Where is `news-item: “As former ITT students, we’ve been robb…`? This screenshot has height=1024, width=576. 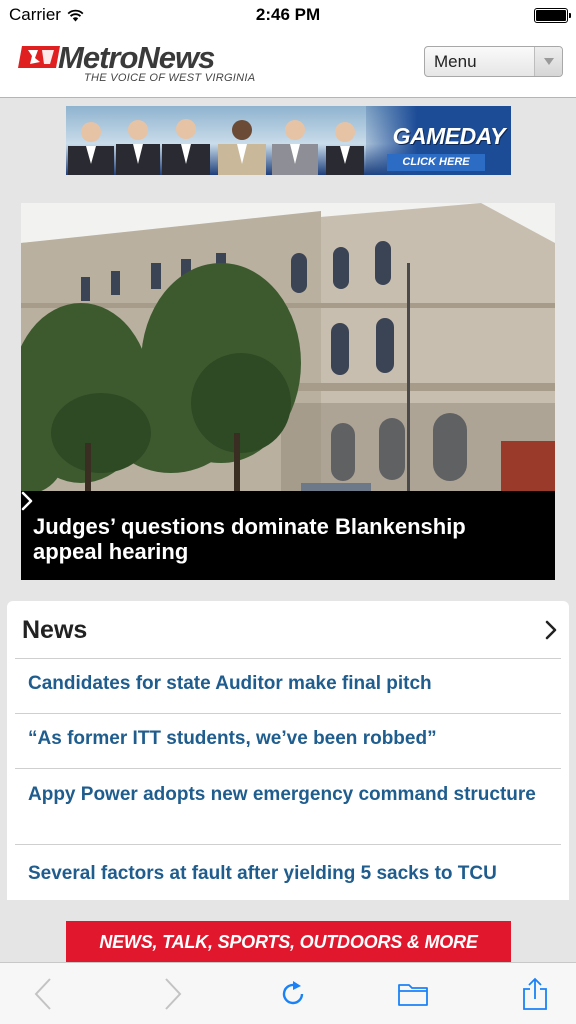 news-item: “As former ITT students, we’ve been robb… is located at coordinates (288, 741).